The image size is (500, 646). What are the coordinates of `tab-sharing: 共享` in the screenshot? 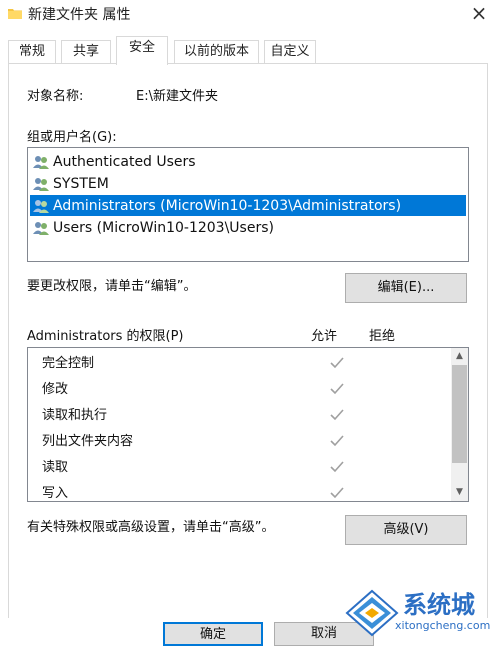 It's located at (86, 52).